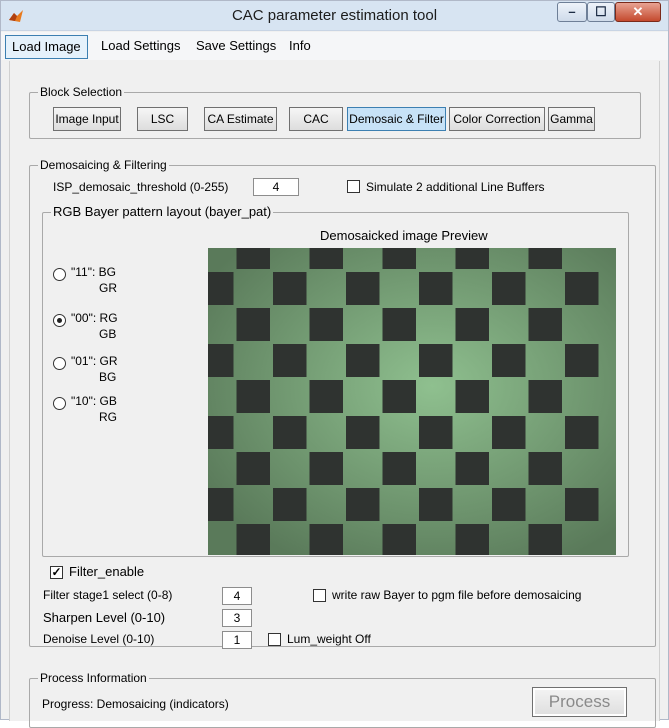  Describe the element at coordinates (319, 595) in the screenshot. I see `write-raw-checkbox` at that location.